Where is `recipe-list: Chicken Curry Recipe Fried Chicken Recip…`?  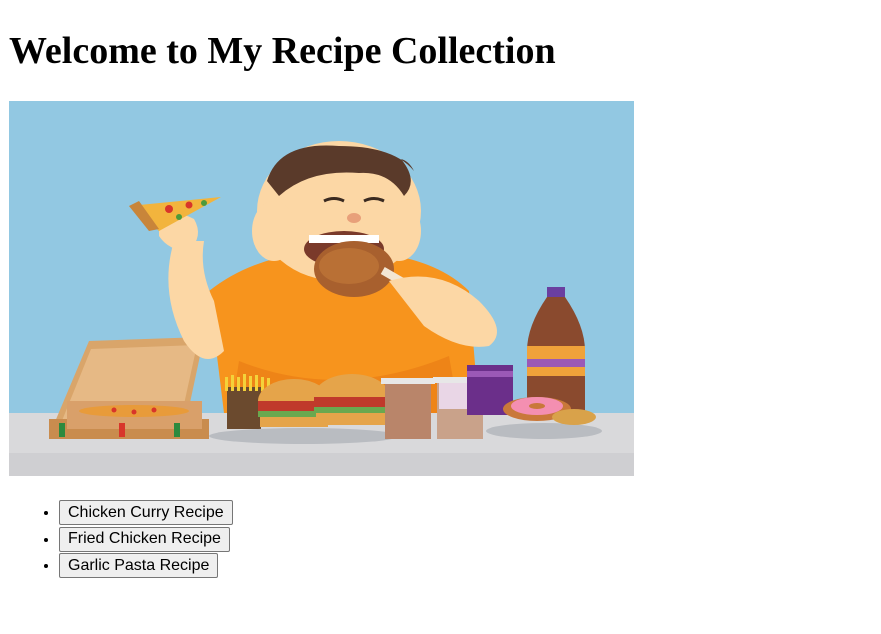 recipe-list: Chicken Curry Recipe Fried Chicken Recip… is located at coordinates (116, 540).